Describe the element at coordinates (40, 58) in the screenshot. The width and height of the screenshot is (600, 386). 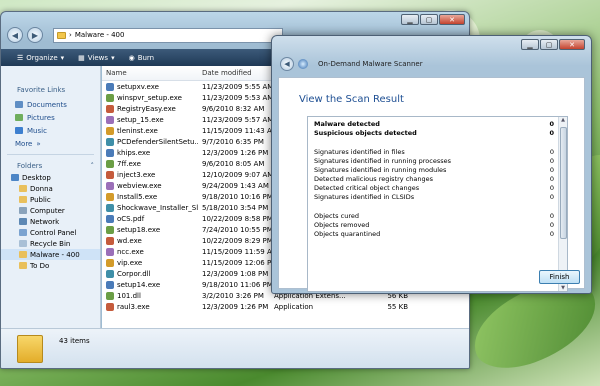
I see `organize-button: ☰ Organize ▾` at that location.